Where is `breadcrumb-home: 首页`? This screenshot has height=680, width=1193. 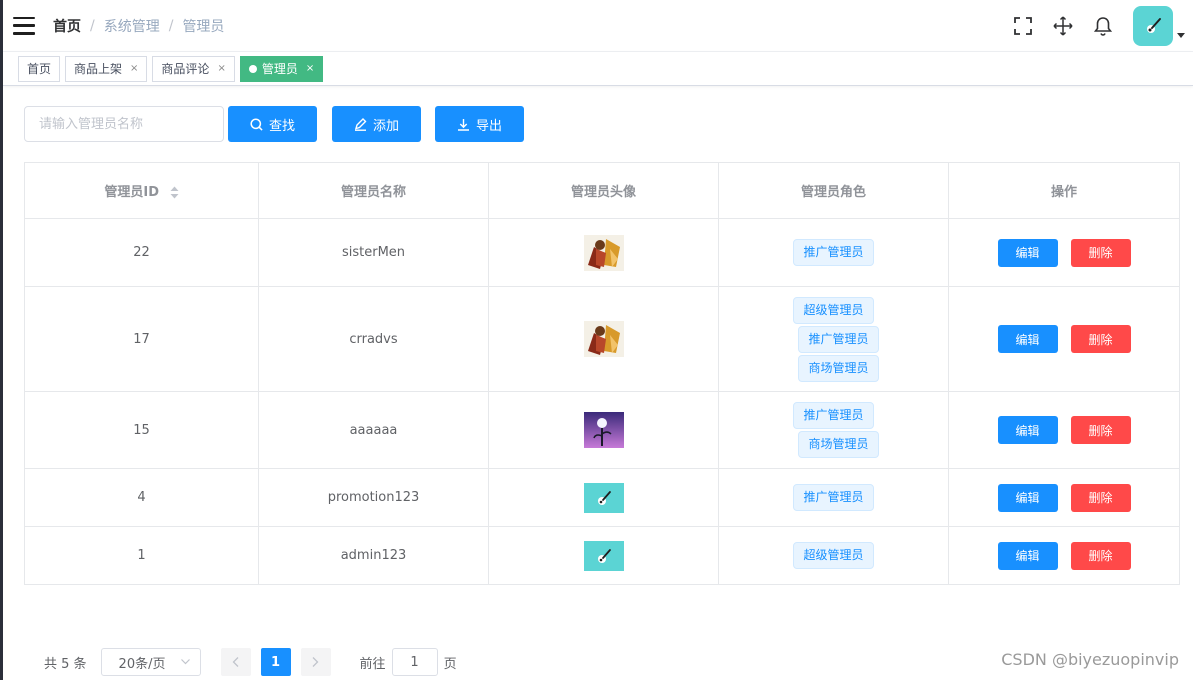 breadcrumb-home: 首页 is located at coordinates (67, 26).